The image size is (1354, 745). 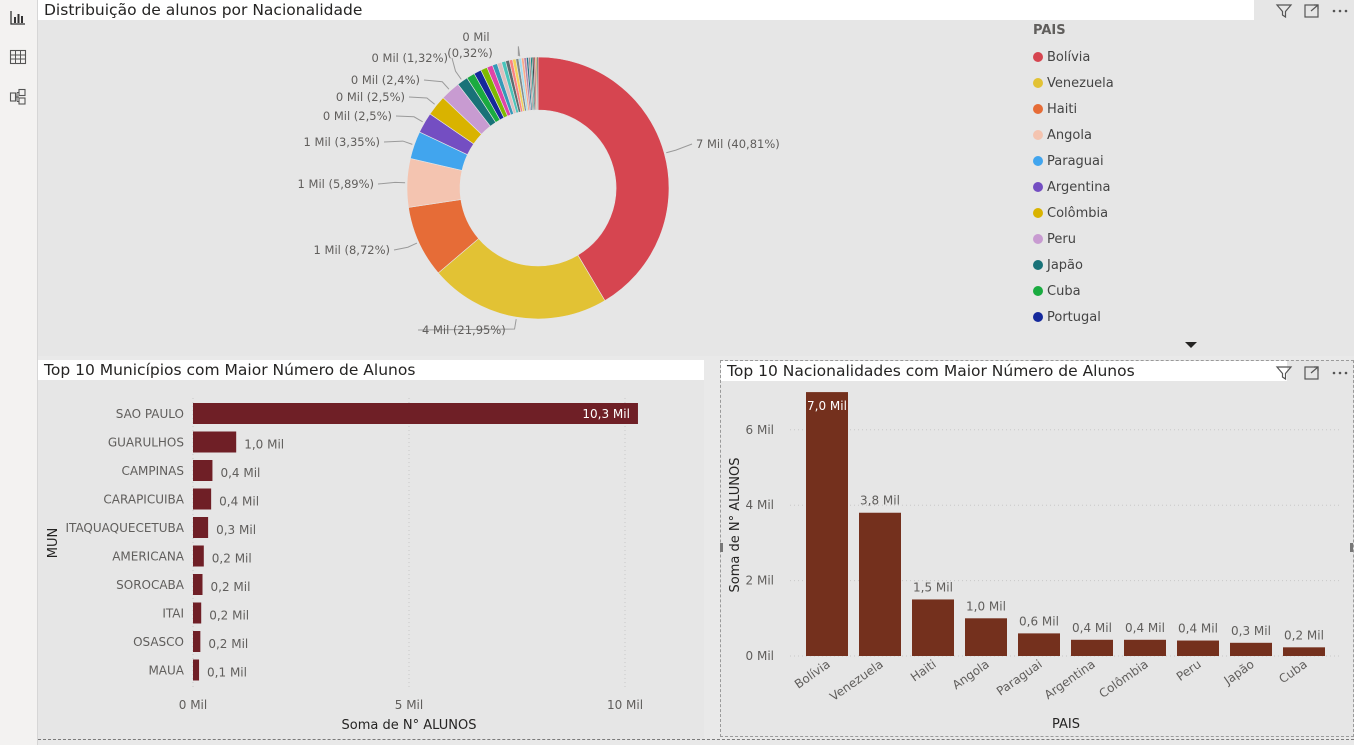 What do you see at coordinates (1191, 345) in the screenshot?
I see `legend-scroll-down-icon` at bounding box center [1191, 345].